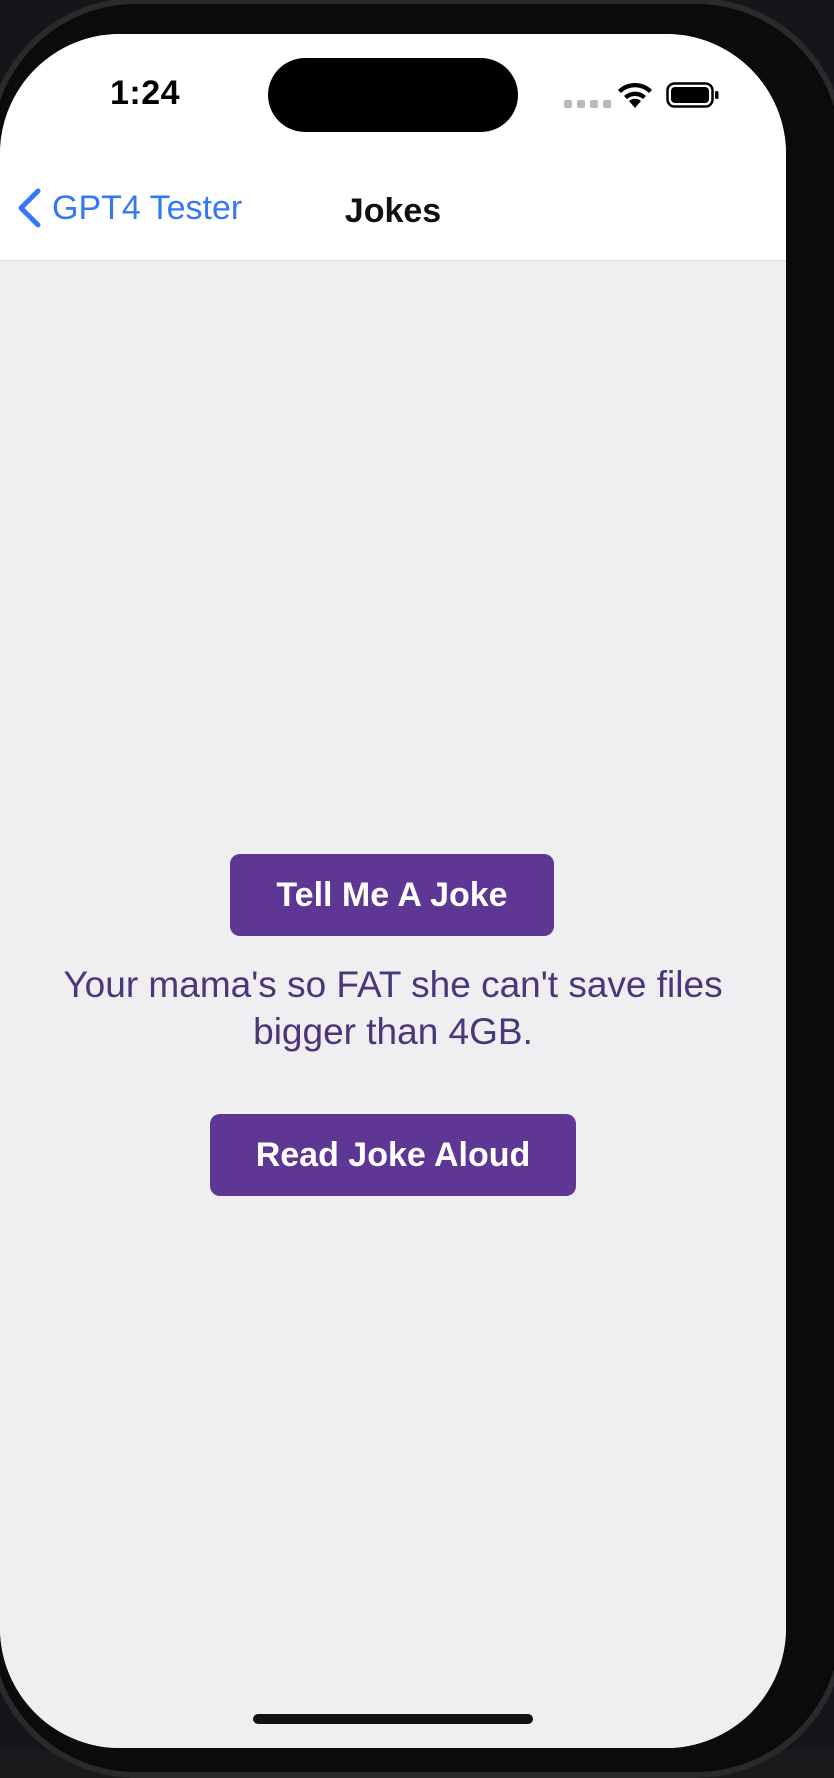 This screenshot has width=834, height=1778. Describe the element at coordinates (393, 1719) in the screenshot. I see `home-indicator` at that location.